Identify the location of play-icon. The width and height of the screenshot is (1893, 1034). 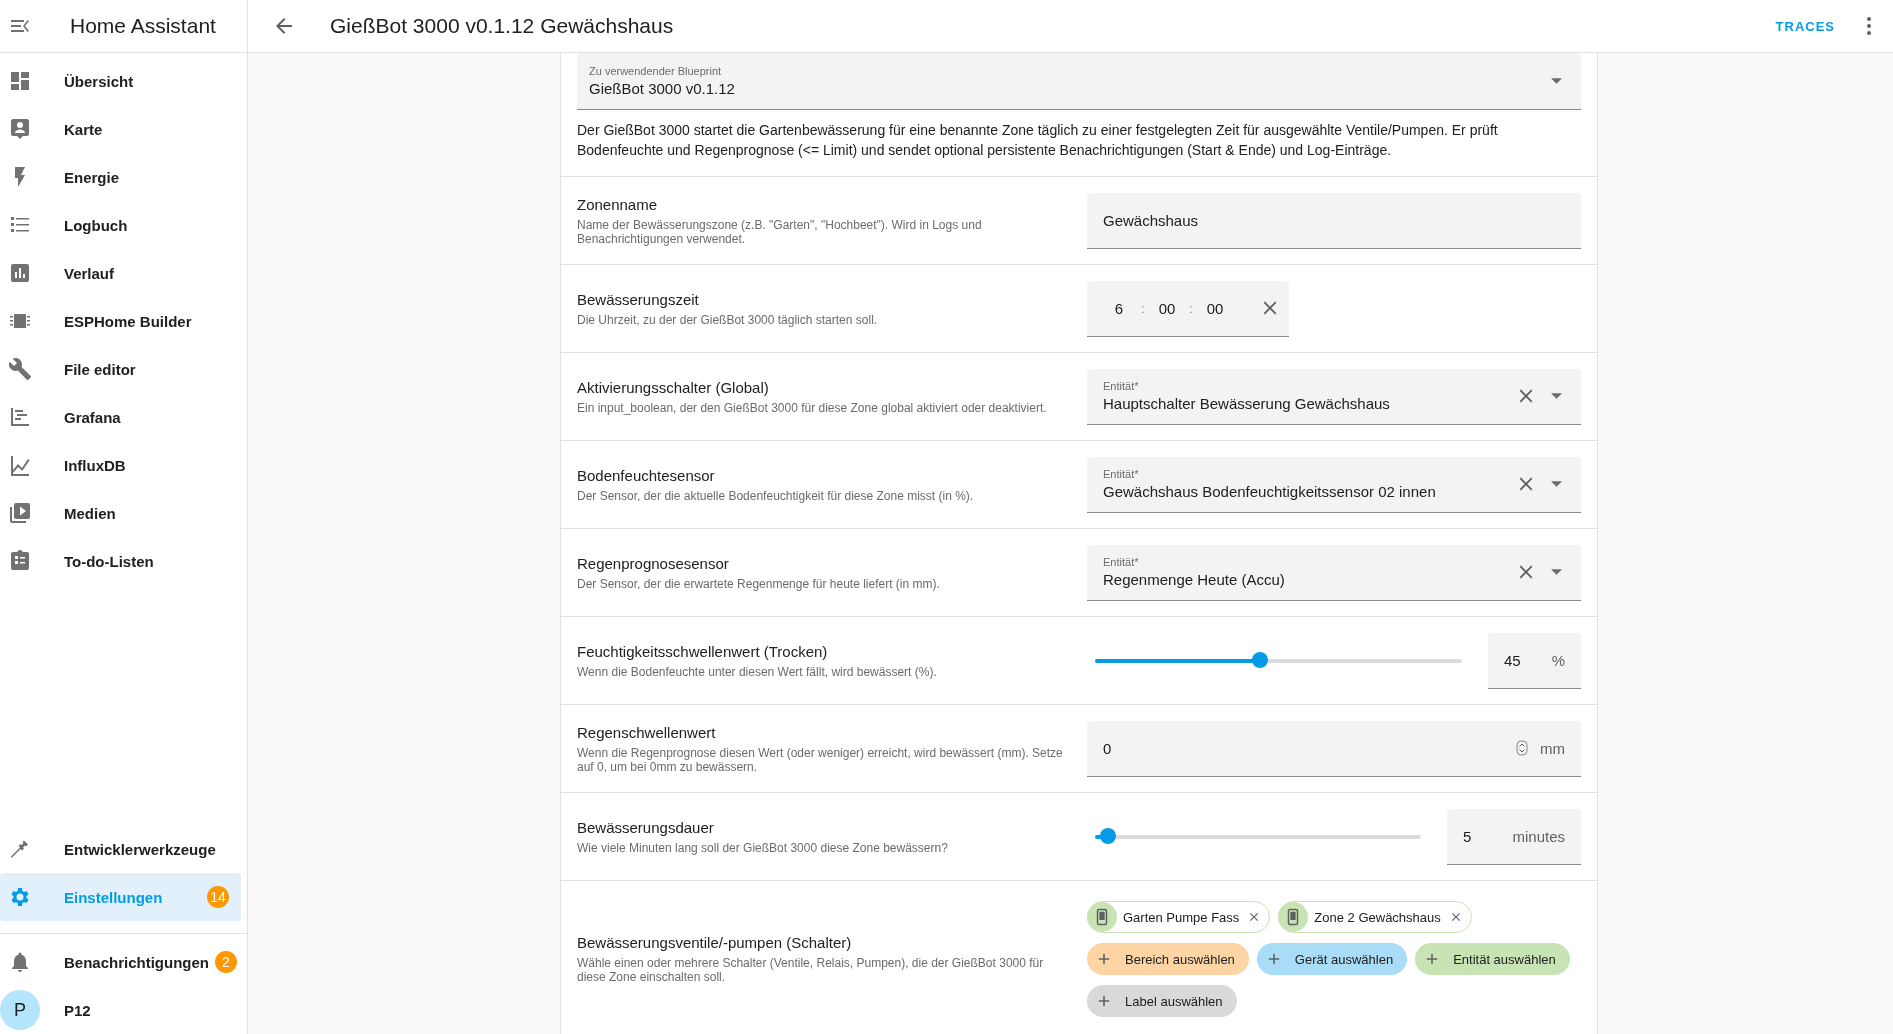
(20, 513).